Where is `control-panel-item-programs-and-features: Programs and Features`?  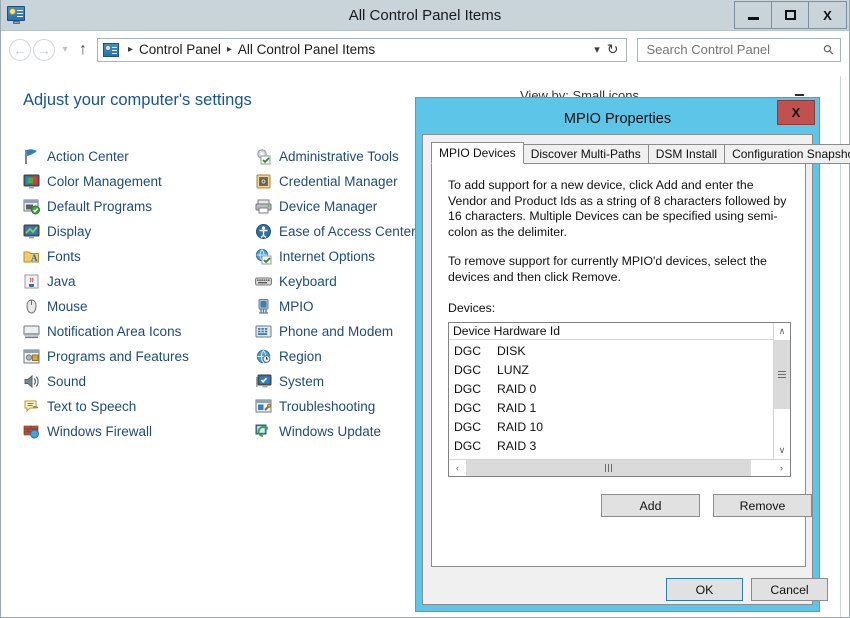
control-panel-item-programs-and-features: Programs and Features is located at coordinates (139, 356).